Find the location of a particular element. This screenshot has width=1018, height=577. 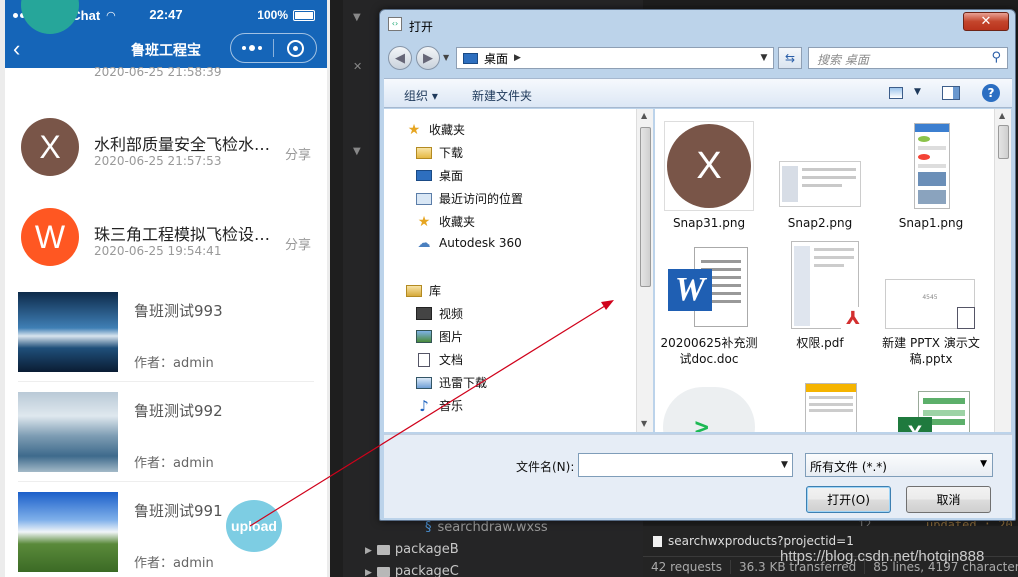

file-item: X Snap31.png is located at coordinates (709, 176).